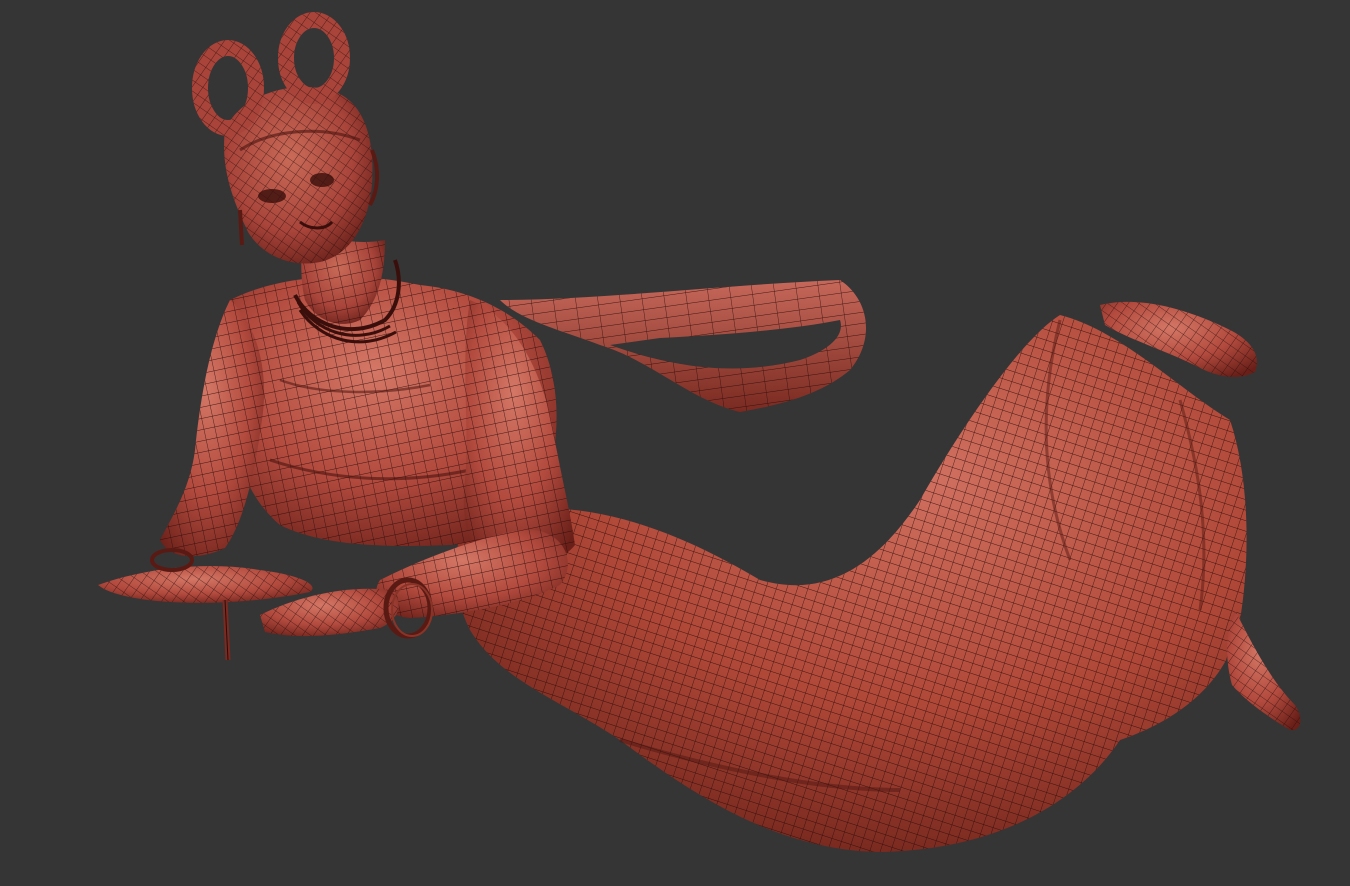 The width and height of the screenshot is (1350, 886). Describe the element at coordinates (314, 58) in the screenshot. I see `hair-bun-right-mesh` at that location.